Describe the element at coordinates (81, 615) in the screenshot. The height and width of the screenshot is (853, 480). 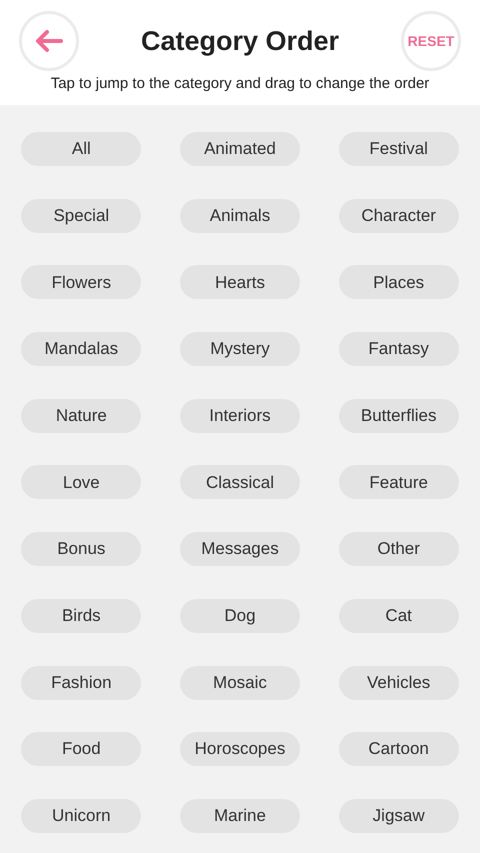
I see `category-chip: Birds` at that location.